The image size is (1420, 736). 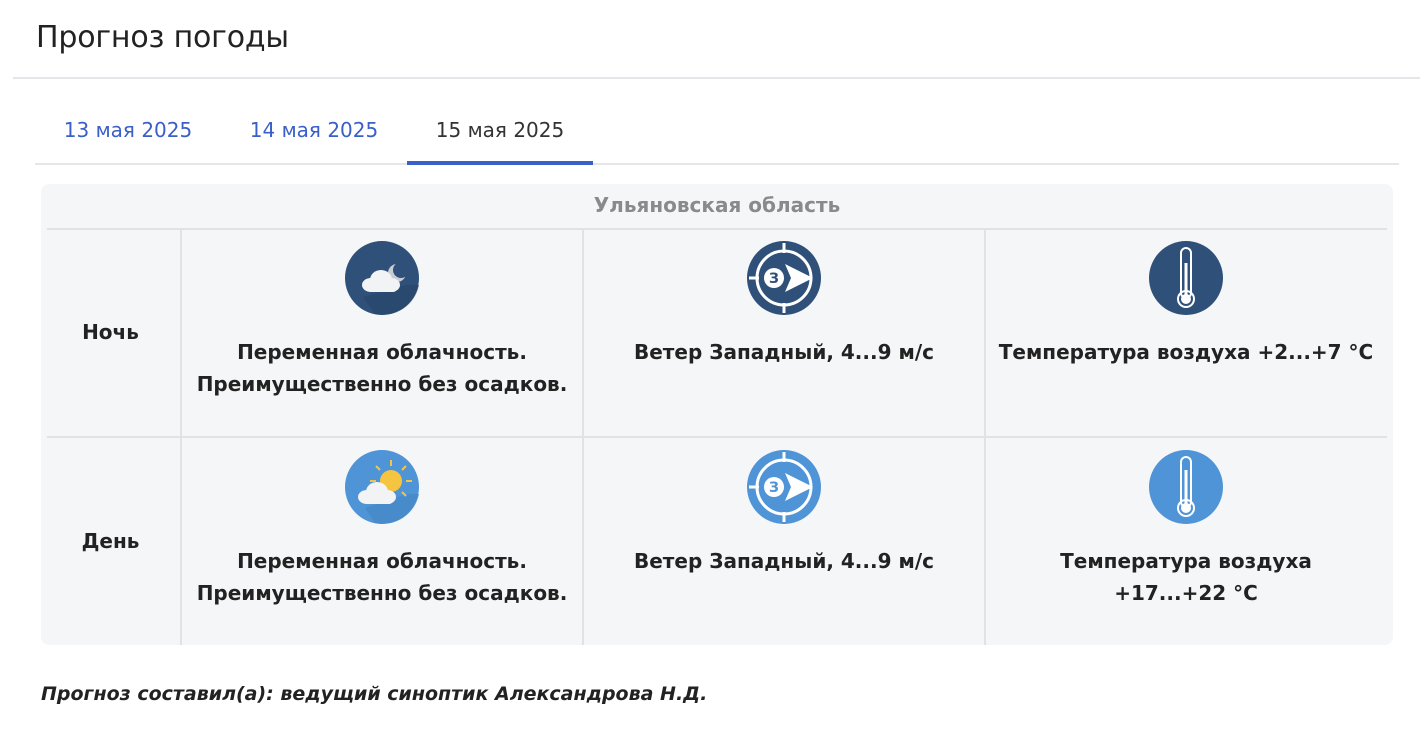 What do you see at coordinates (1186, 577) in the screenshot?
I see `temp-text-day: Температура воздуха +17...+22 °С` at bounding box center [1186, 577].